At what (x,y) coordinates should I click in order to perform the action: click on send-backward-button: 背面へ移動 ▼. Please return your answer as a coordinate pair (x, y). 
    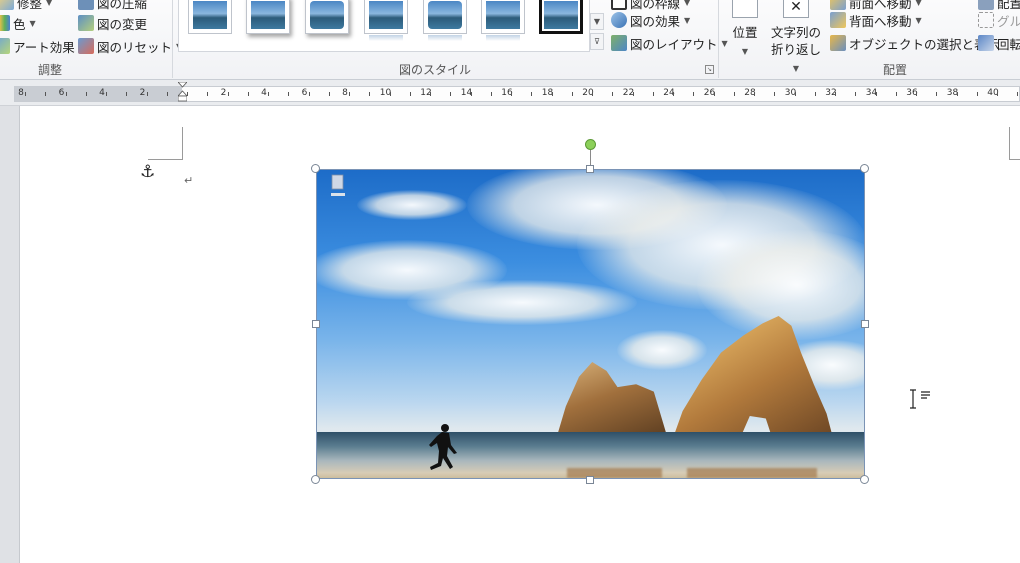
    Looking at the image, I should click on (876, 20).